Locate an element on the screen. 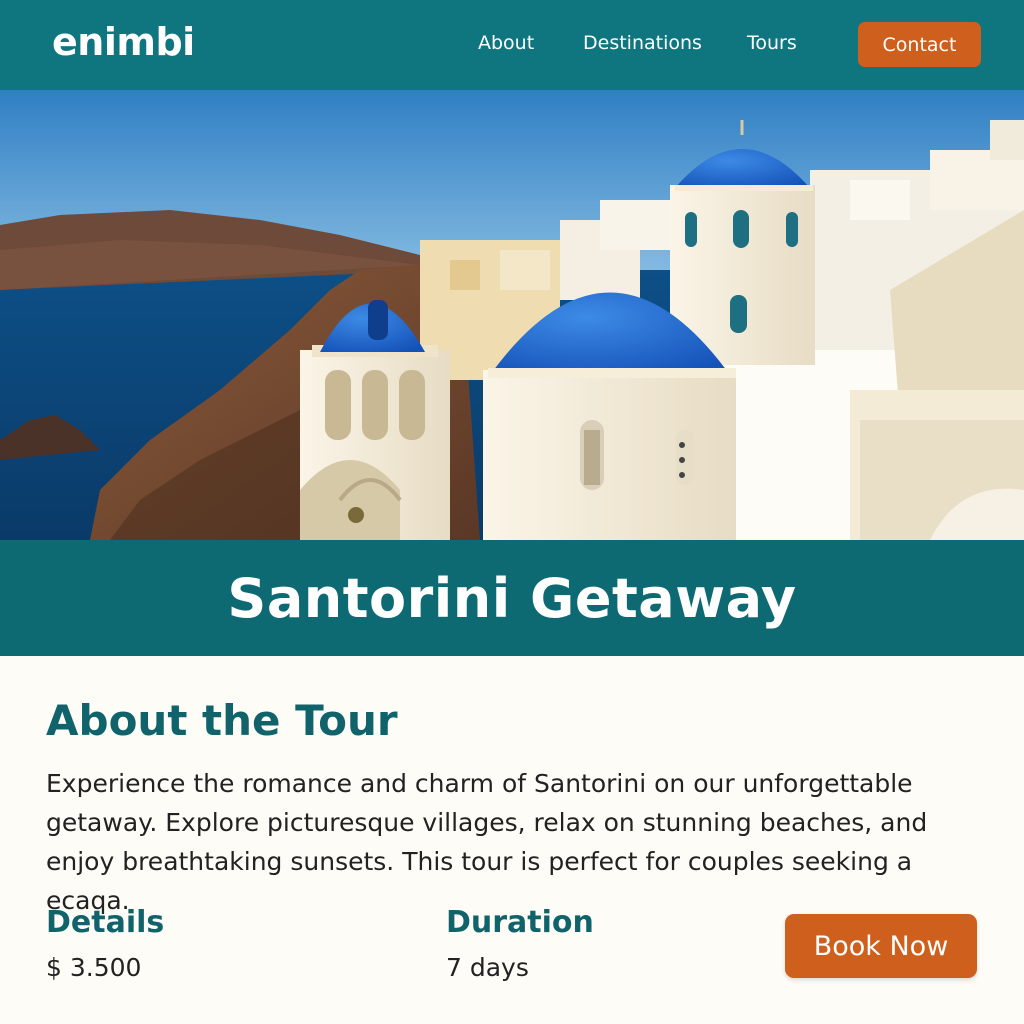  price-value: $ 3.500 is located at coordinates (94, 967).